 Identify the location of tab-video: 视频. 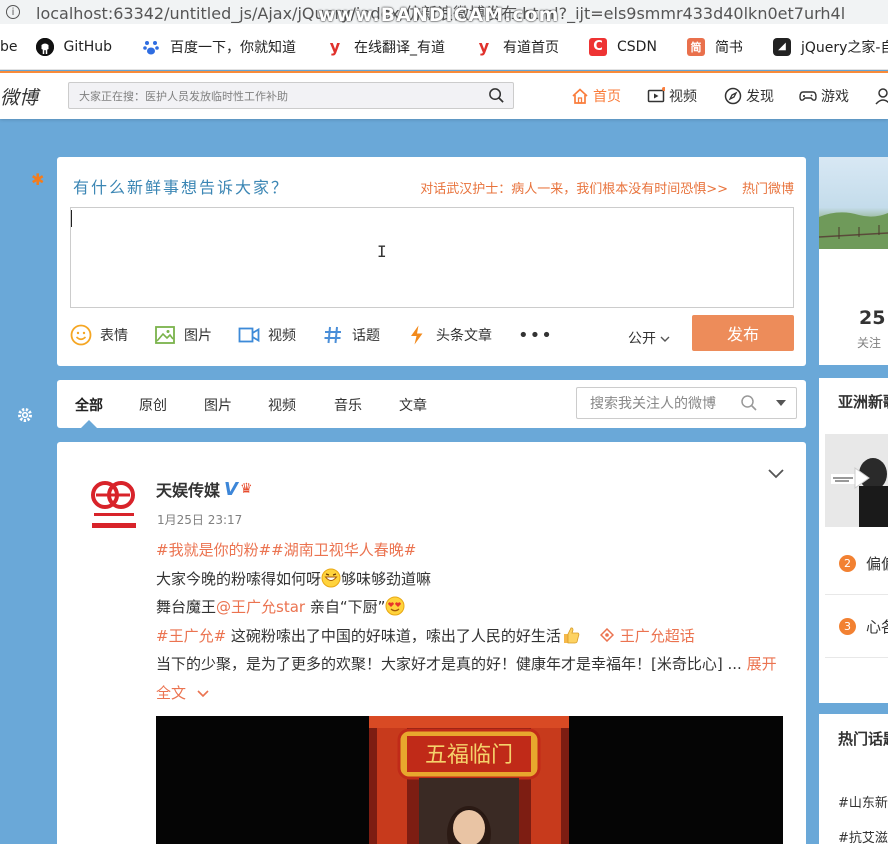
(282, 405).